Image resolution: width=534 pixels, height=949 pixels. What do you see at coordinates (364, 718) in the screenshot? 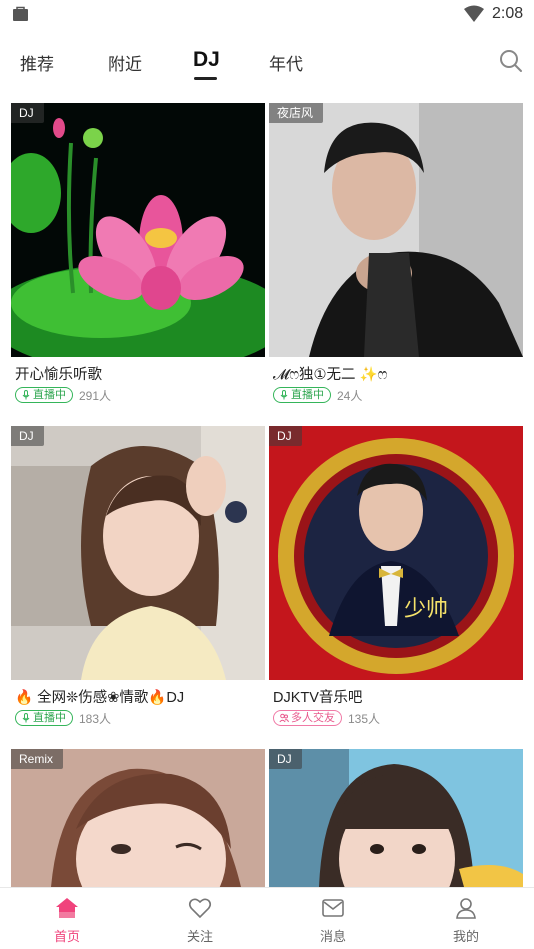
I see `viewer-count: 135人` at bounding box center [364, 718].